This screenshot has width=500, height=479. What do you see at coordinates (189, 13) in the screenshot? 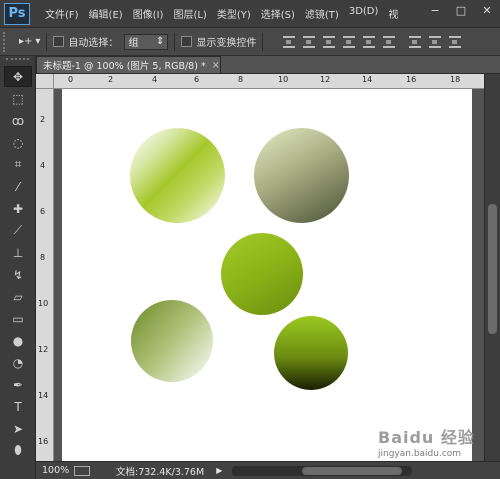
I see `menu-layer: 图层(L)` at bounding box center [189, 13].